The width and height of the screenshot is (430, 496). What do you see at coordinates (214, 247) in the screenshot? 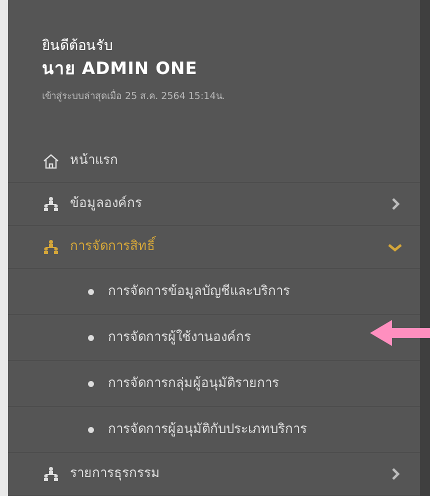
I see `menu-item: การจัดการสิทธิ์` at bounding box center [214, 247].